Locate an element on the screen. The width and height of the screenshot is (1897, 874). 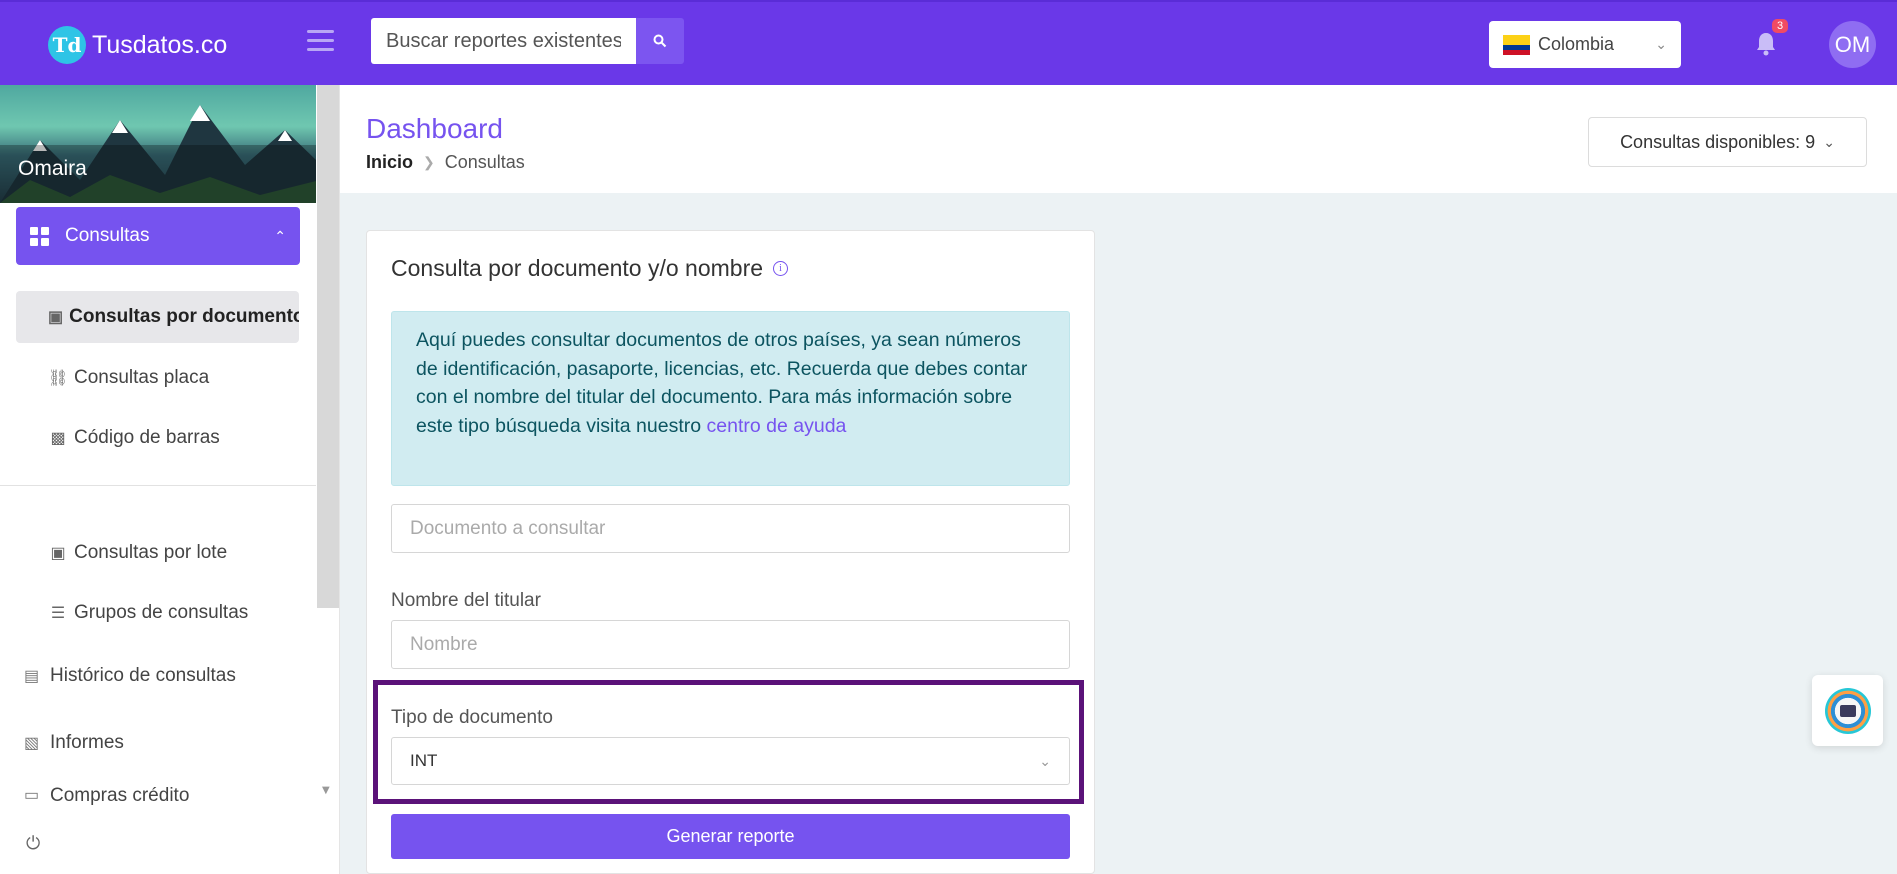
card-icon: ▭ is located at coordinates (32, 795).